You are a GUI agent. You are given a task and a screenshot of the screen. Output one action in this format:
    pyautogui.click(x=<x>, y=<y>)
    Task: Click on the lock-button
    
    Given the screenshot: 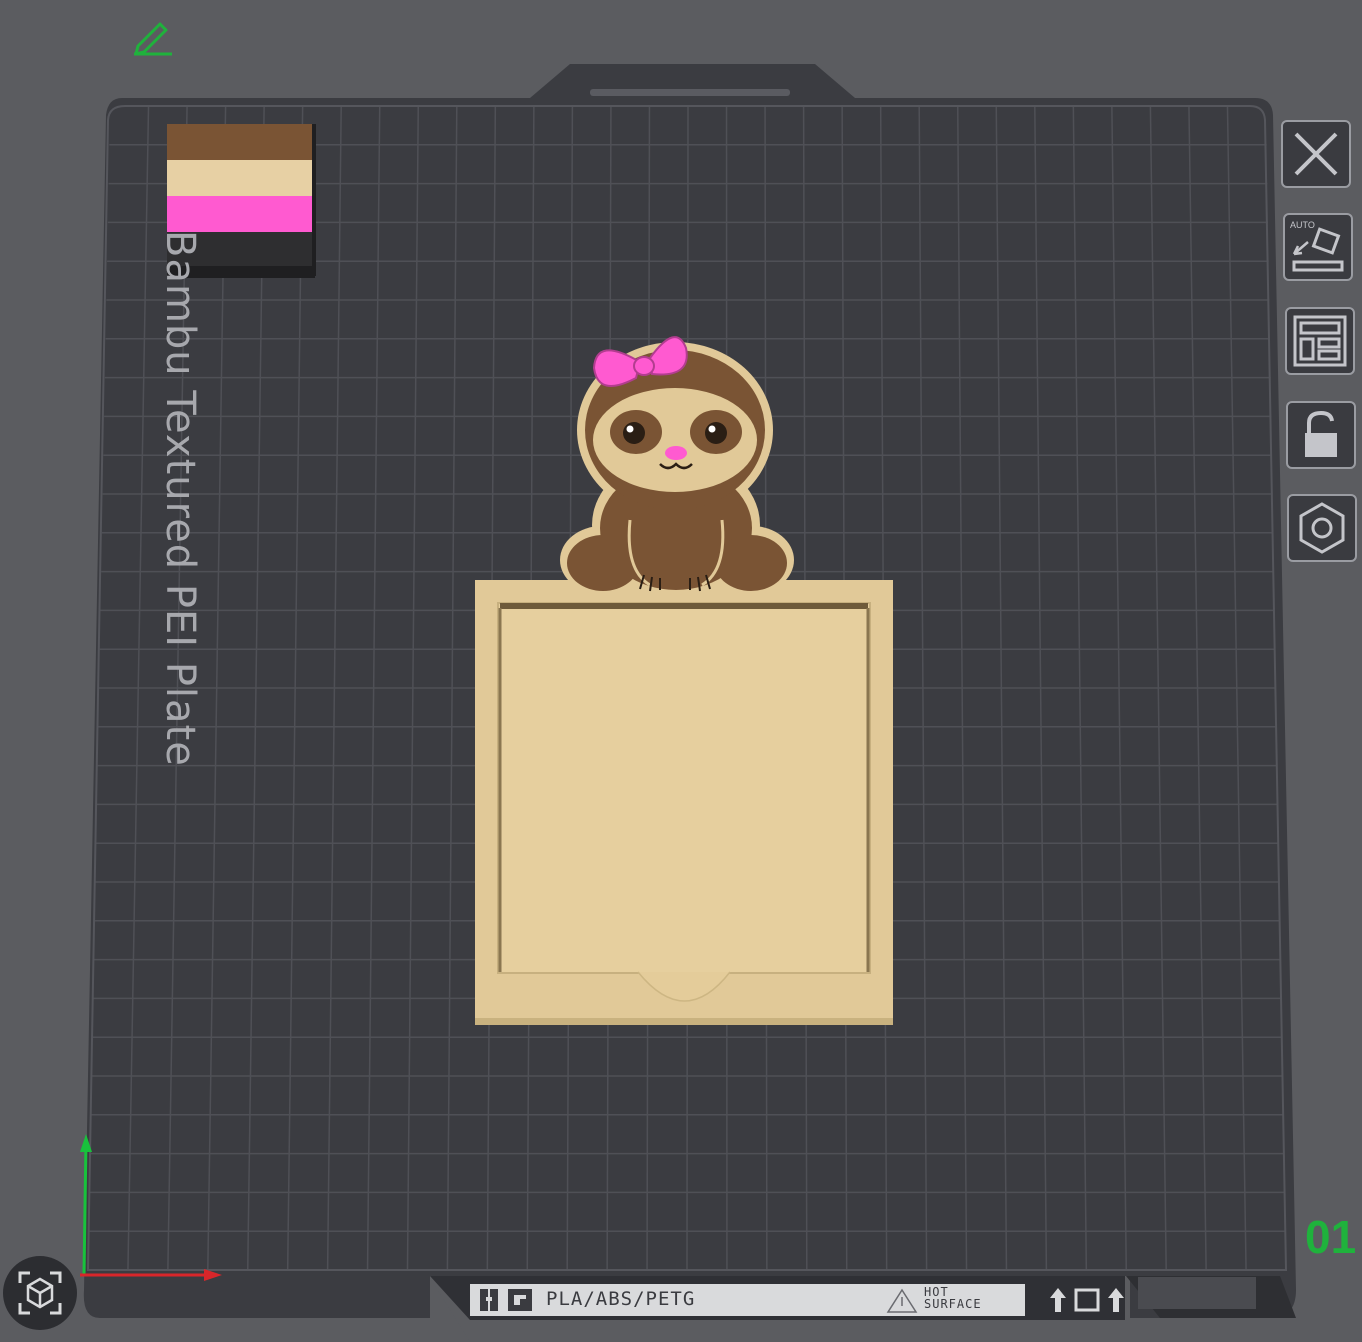 What is the action you would take?
    pyautogui.click(x=1321, y=435)
    